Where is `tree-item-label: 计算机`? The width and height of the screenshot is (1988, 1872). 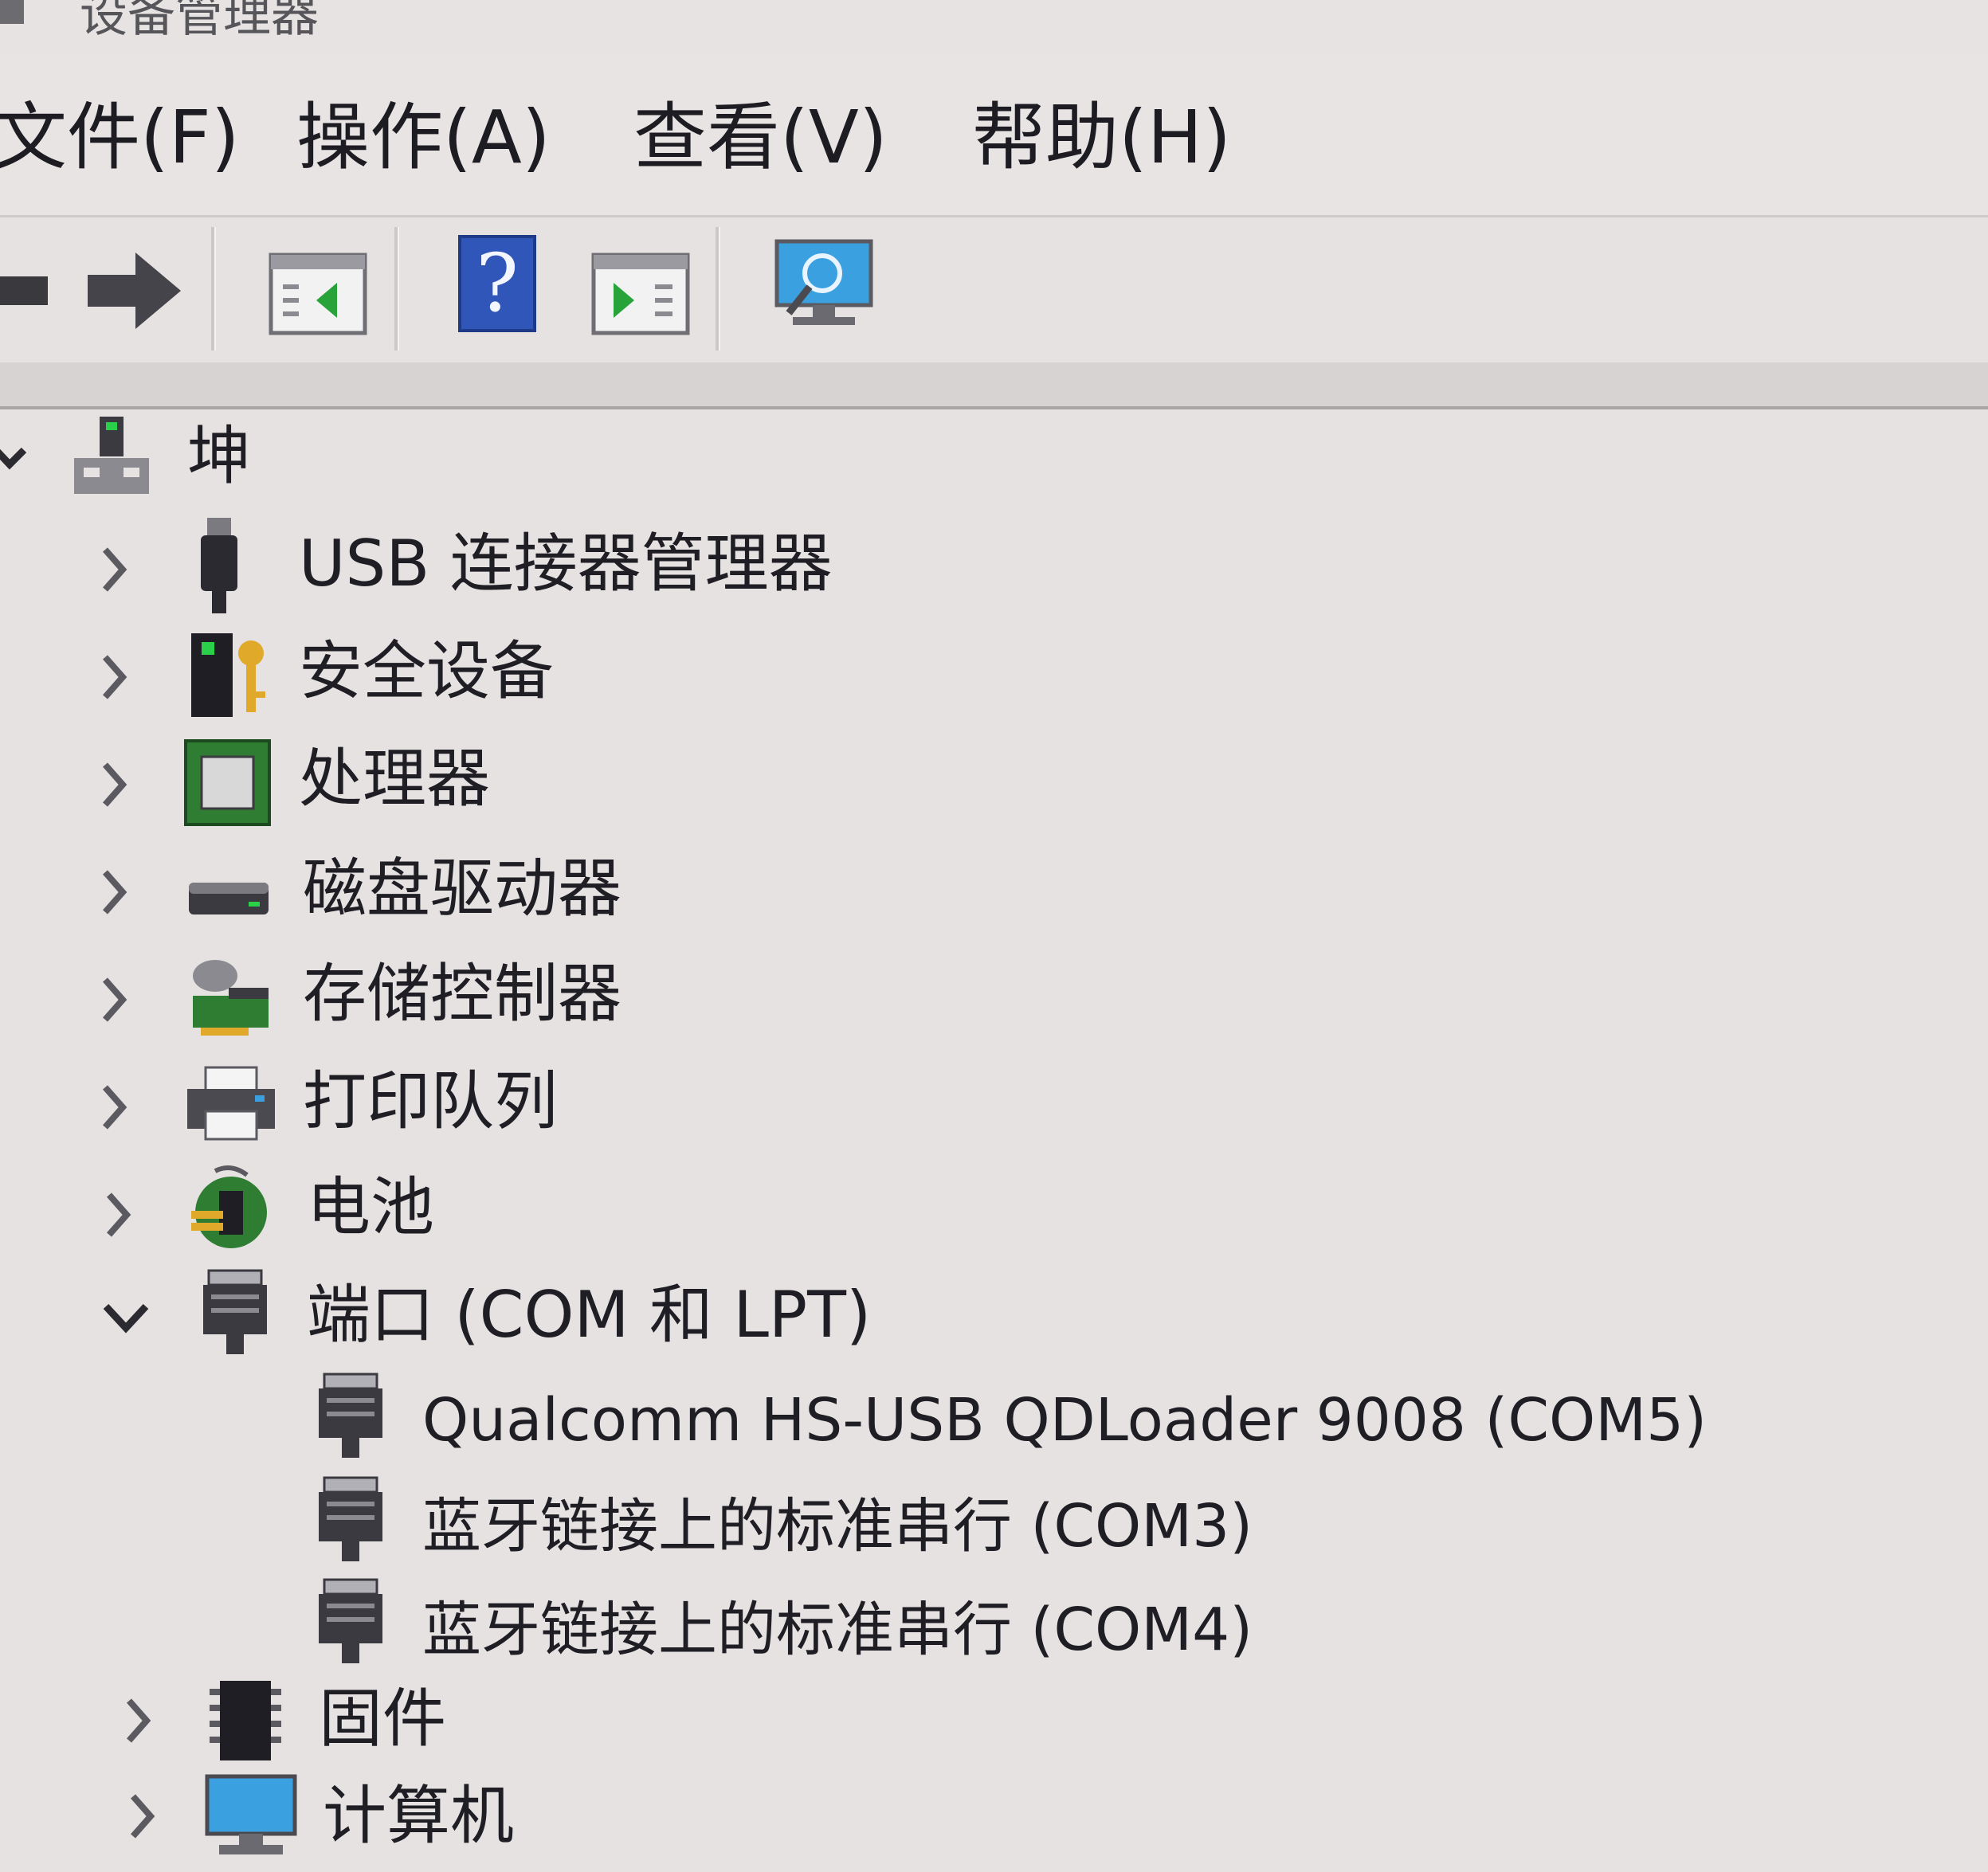 tree-item-label: 计算机 is located at coordinates (419, 1816).